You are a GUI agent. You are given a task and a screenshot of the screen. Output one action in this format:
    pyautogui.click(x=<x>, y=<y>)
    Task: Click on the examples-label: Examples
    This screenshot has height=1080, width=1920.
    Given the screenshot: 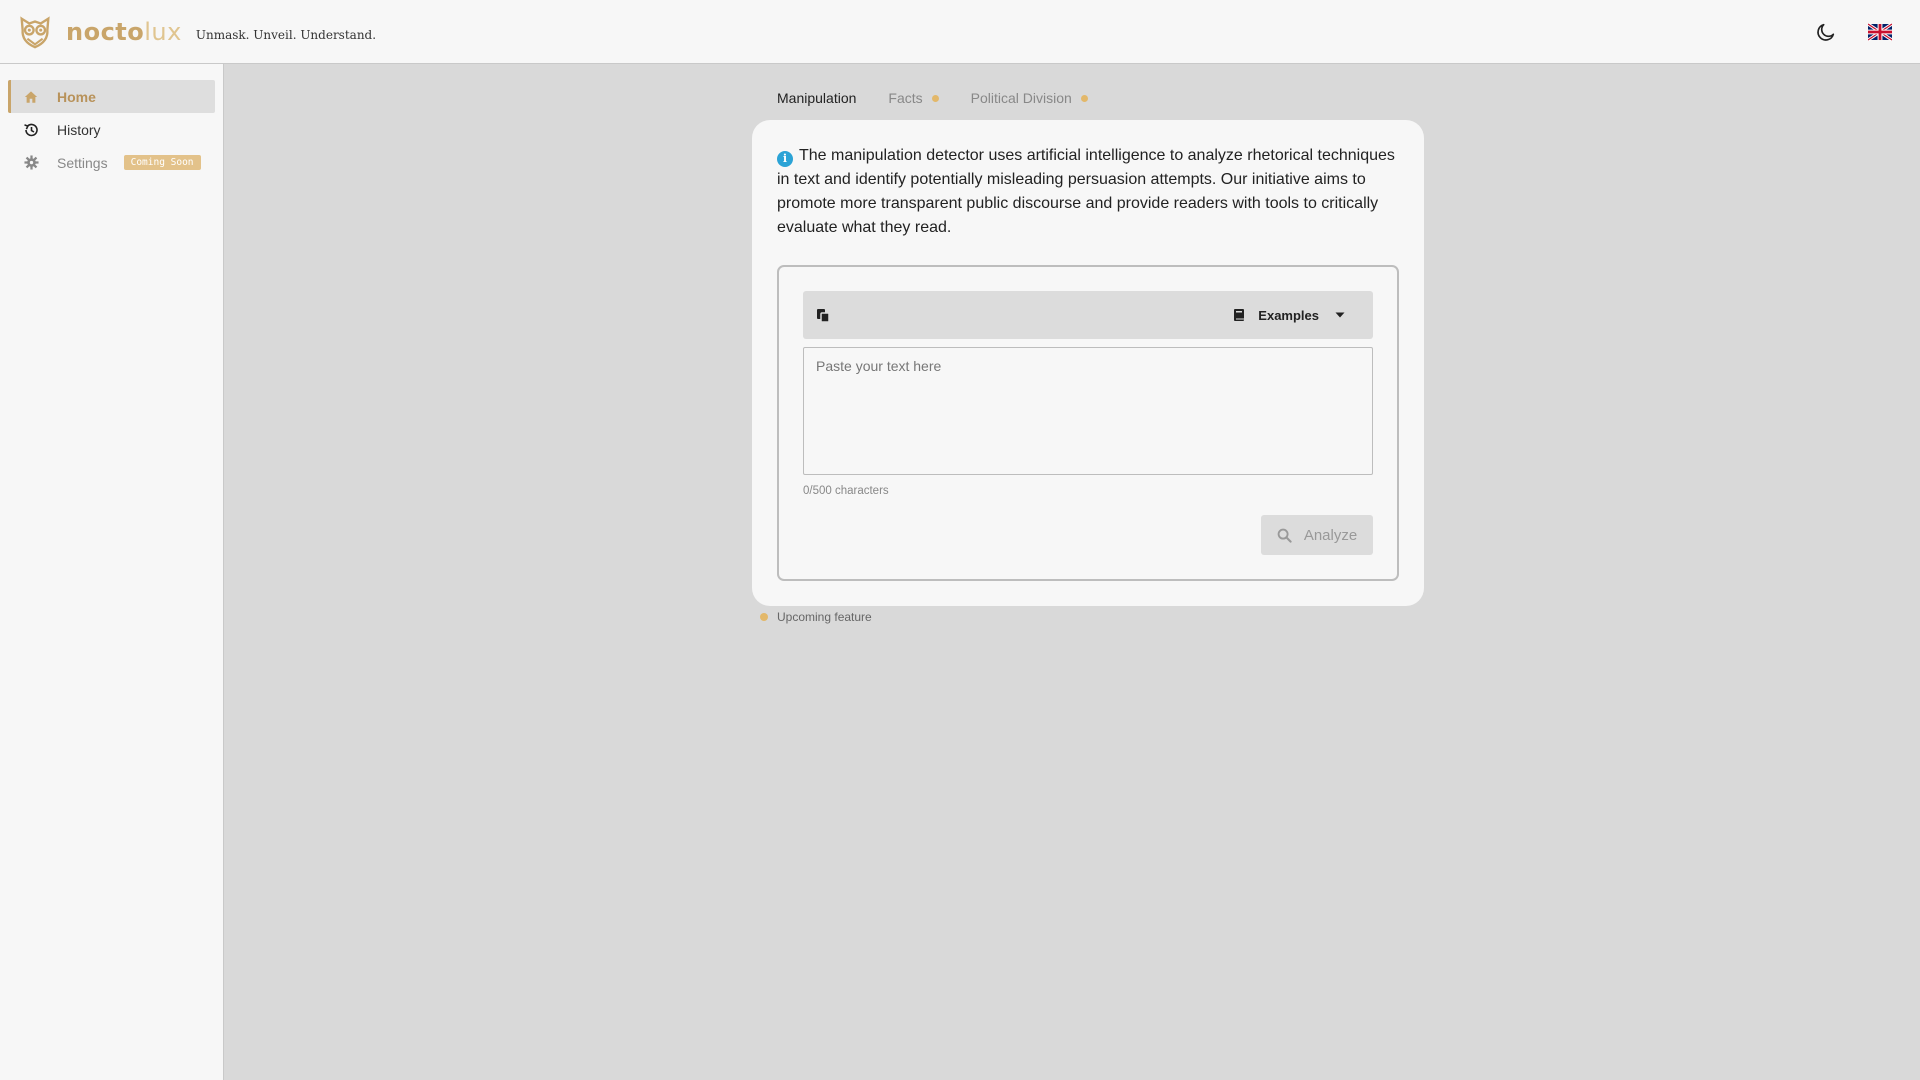 What is the action you would take?
    pyautogui.click(x=1288, y=315)
    